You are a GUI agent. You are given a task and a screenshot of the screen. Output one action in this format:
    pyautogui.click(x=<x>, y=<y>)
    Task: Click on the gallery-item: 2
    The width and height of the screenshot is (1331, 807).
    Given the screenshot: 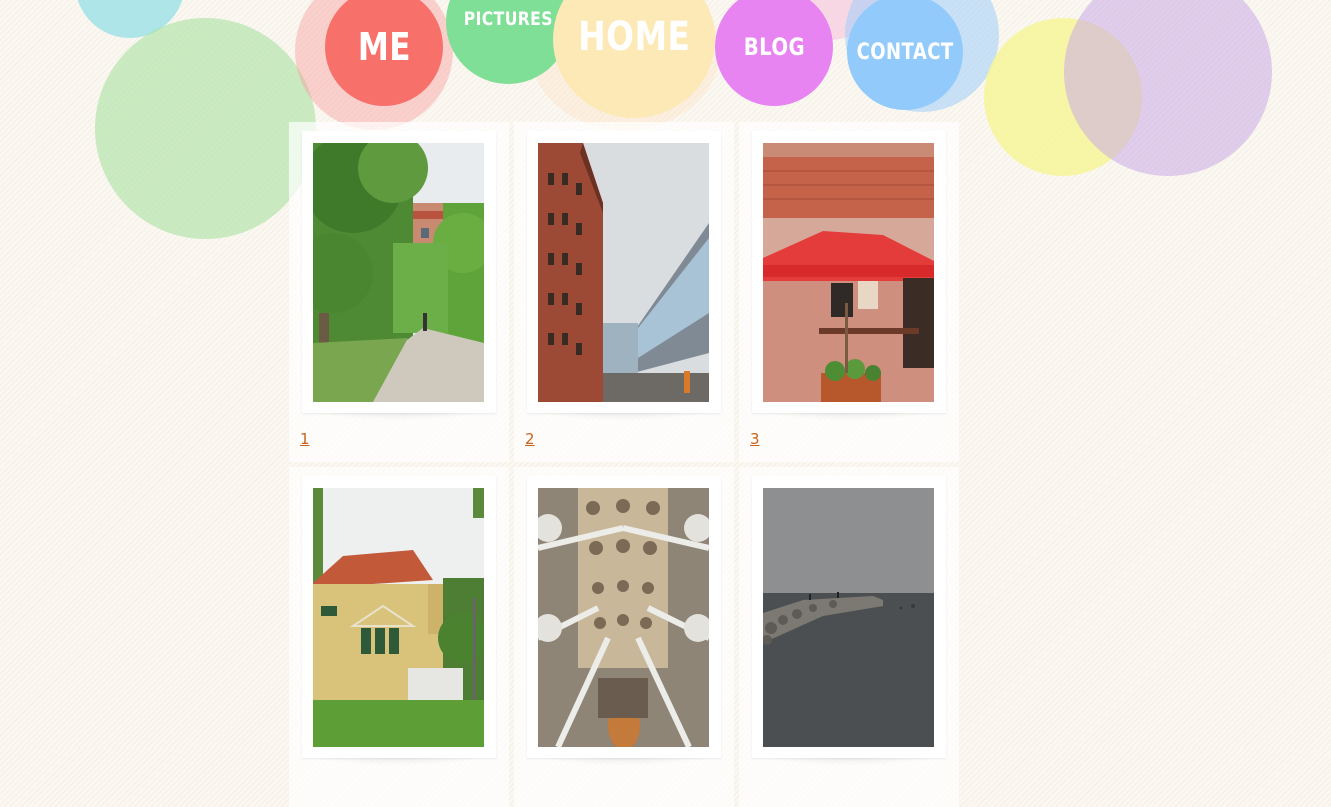 What is the action you would take?
    pyautogui.click(x=624, y=292)
    